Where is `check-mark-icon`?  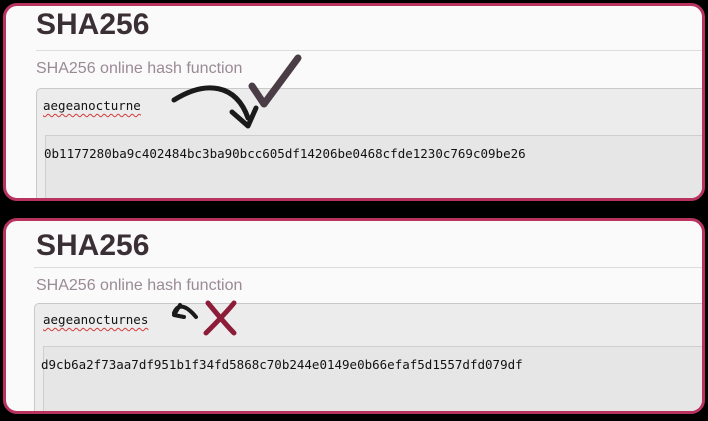 check-mark-icon is located at coordinates (275, 81).